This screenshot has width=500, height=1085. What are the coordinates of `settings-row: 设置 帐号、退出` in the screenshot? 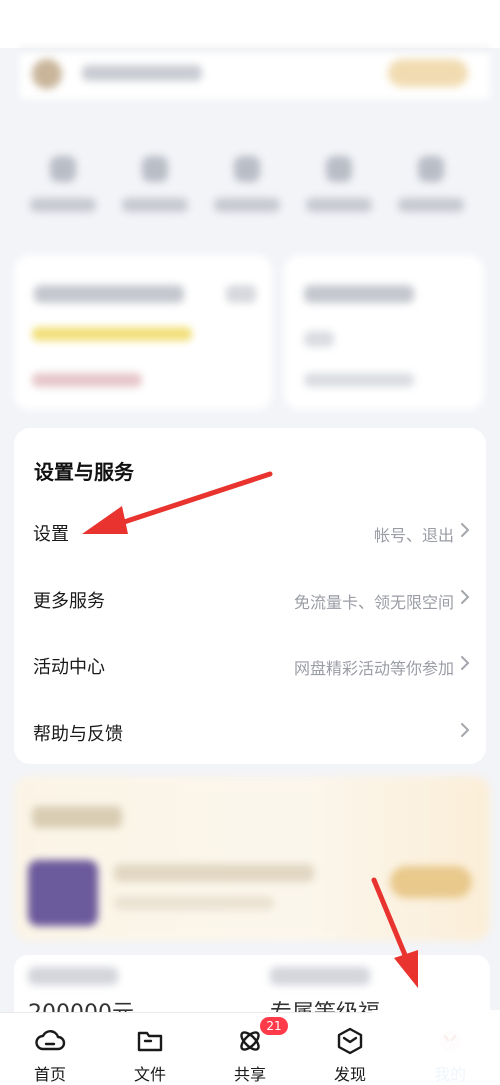 It's located at (250, 532).